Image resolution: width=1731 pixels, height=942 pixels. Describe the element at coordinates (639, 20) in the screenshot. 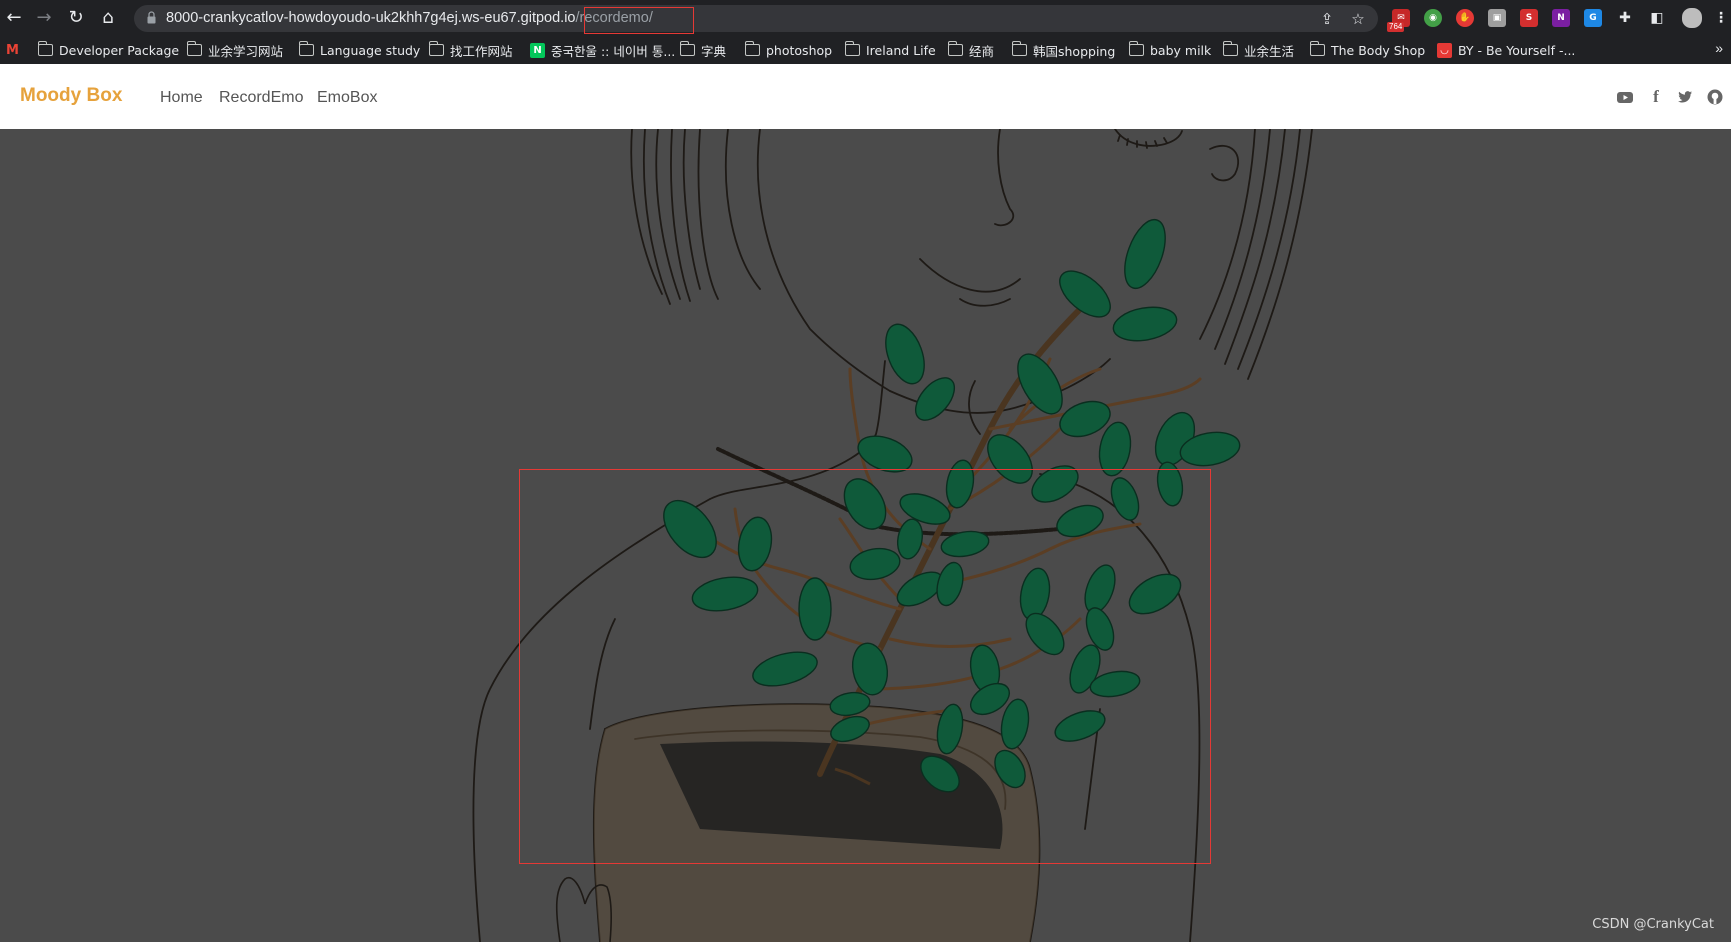

I see `url-path-highlight-box` at that location.